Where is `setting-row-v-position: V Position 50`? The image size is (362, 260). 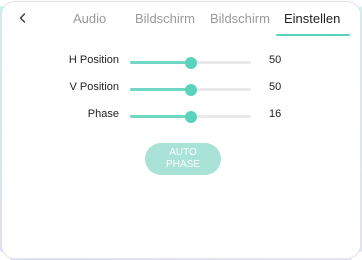
setting-row-v-position: V Position 50 is located at coordinates (181, 89).